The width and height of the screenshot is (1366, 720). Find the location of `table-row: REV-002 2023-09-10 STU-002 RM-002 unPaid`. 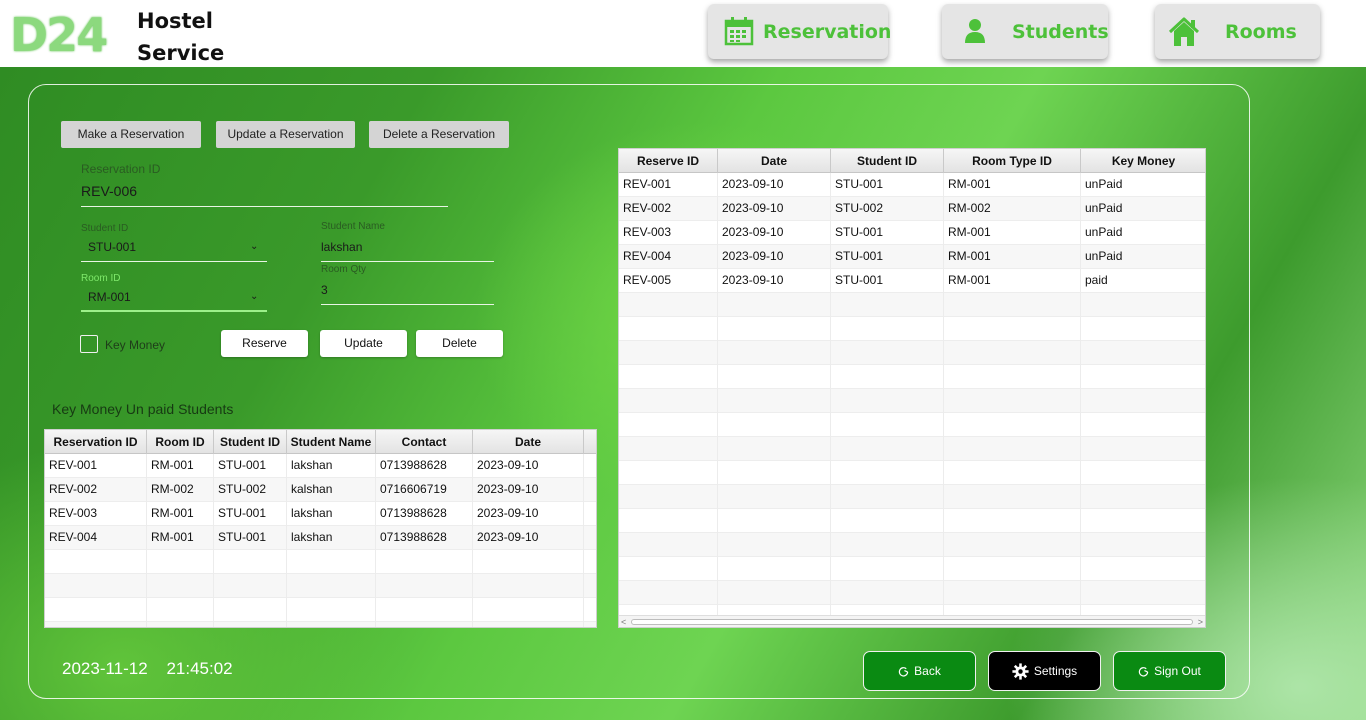

table-row: REV-002 2023-09-10 STU-002 RM-002 unPaid is located at coordinates (912, 209).